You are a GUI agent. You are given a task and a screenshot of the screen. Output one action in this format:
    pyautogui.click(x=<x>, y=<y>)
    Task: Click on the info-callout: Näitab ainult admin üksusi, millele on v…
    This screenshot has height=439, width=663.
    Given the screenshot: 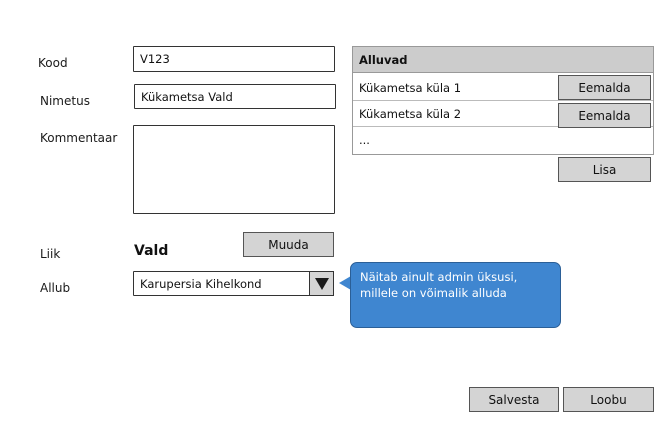 What is the action you would take?
    pyautogui.click(x=455, y=295)
    